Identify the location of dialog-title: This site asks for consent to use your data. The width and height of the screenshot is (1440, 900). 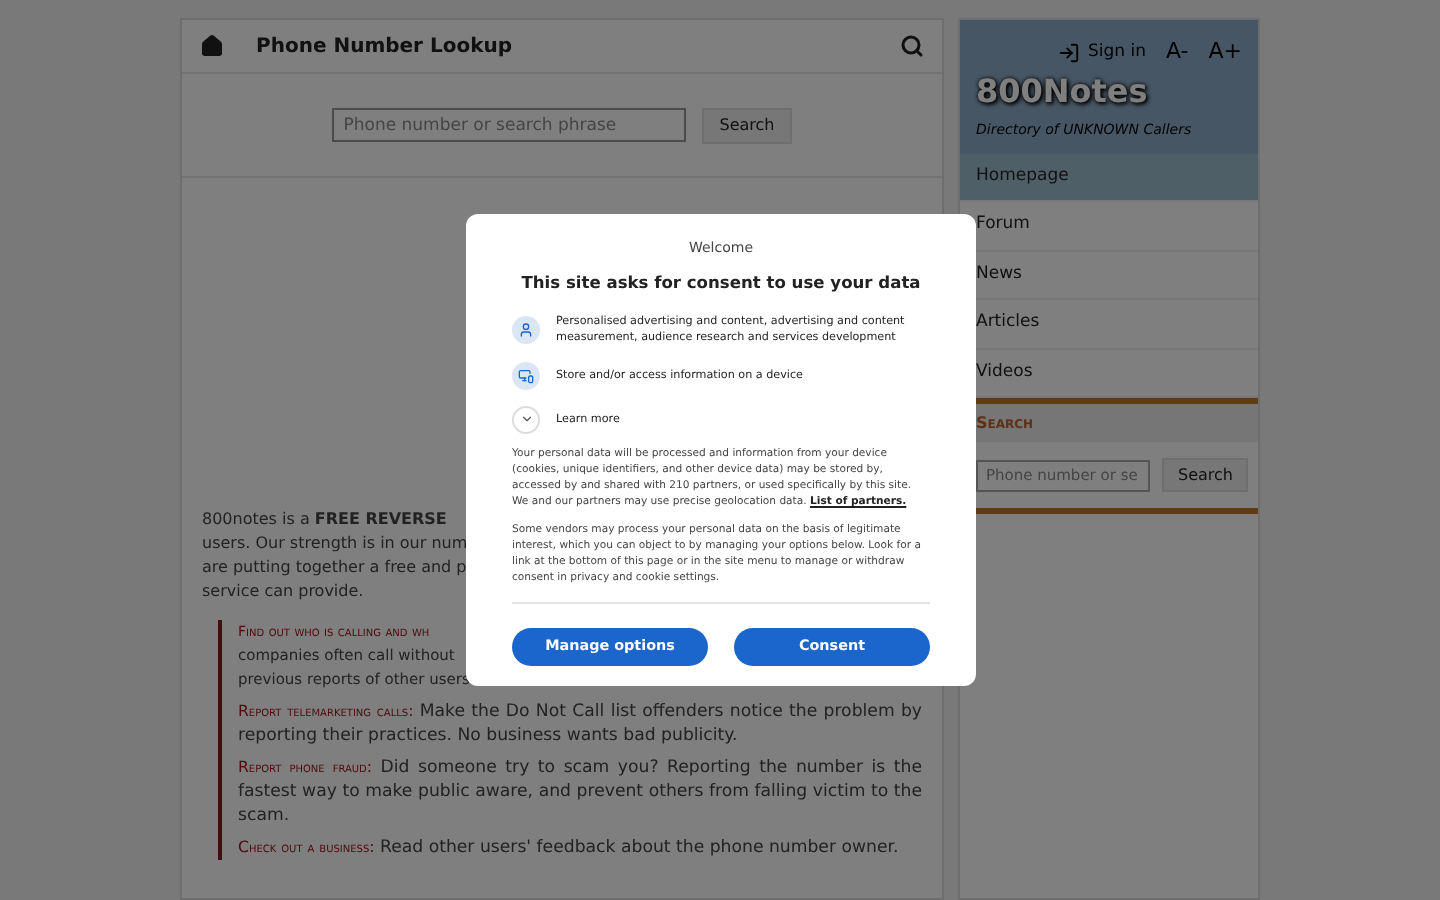
(721, 281).